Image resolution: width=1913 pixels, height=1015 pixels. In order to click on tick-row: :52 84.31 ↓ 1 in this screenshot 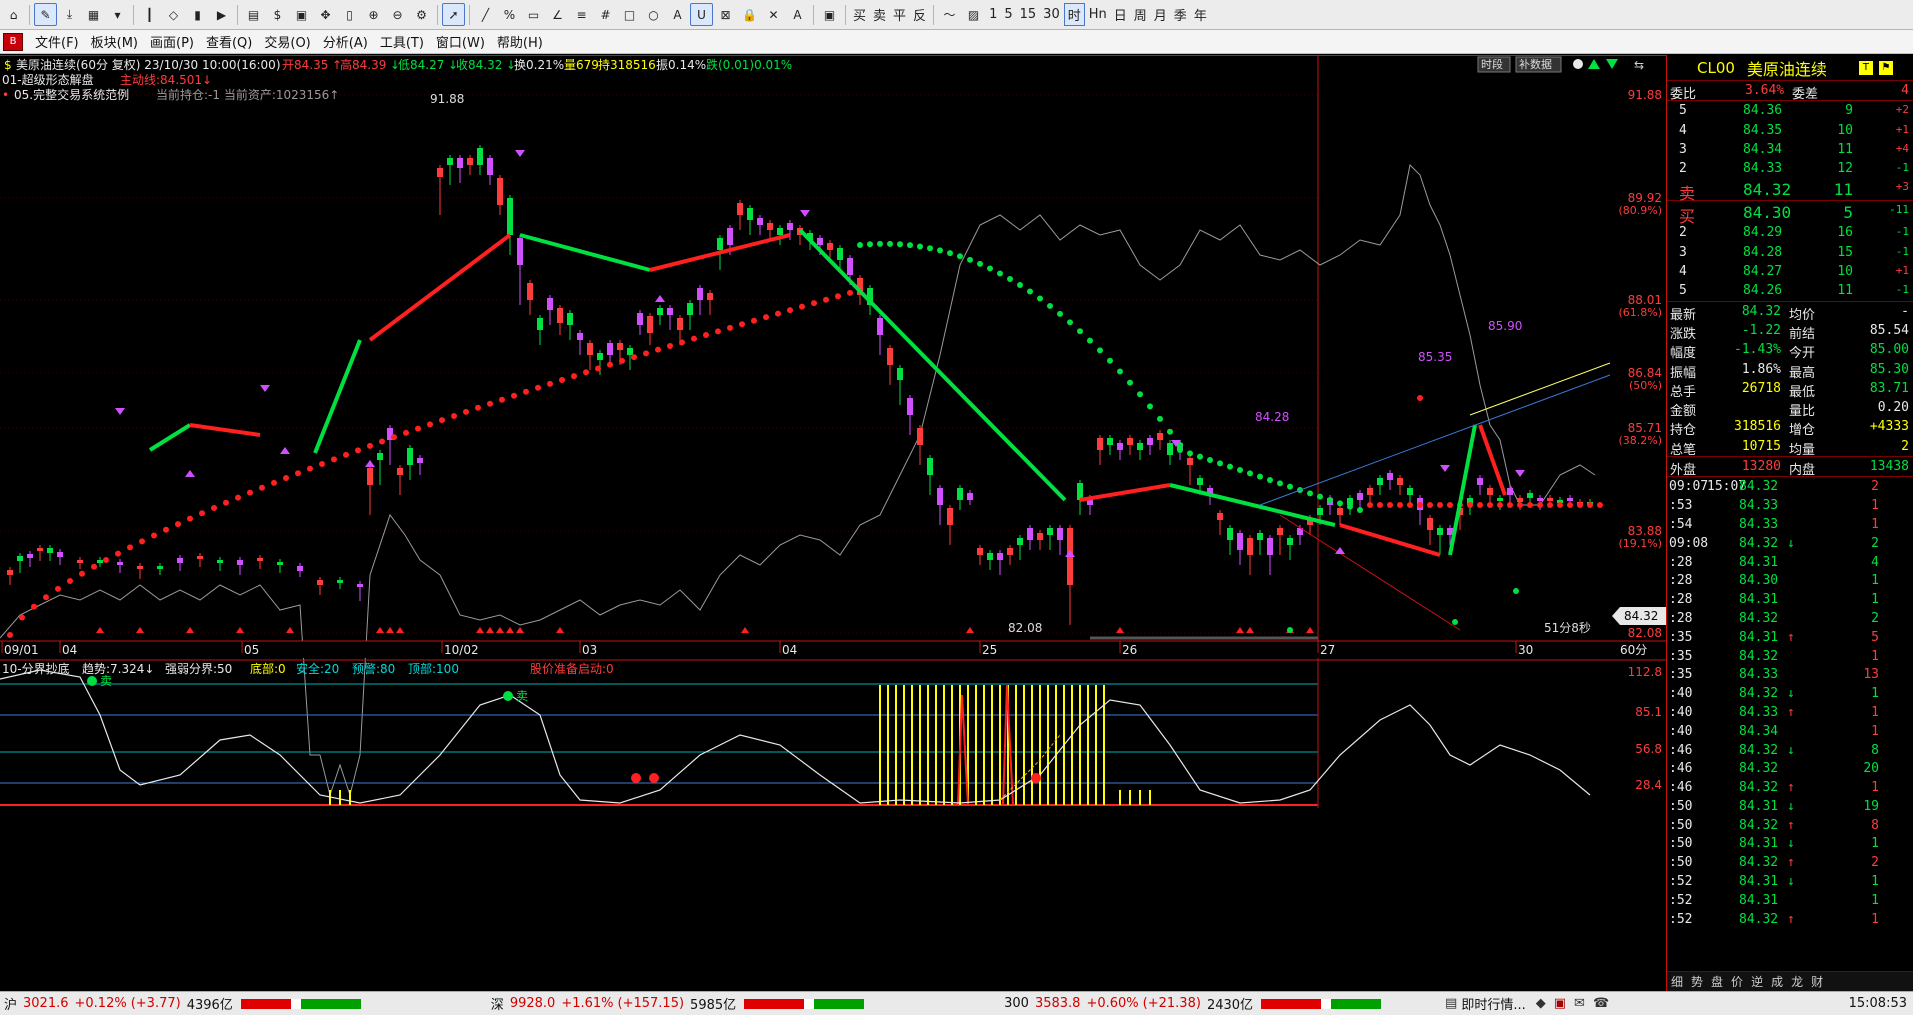, I will do `click(1790, 881)`.